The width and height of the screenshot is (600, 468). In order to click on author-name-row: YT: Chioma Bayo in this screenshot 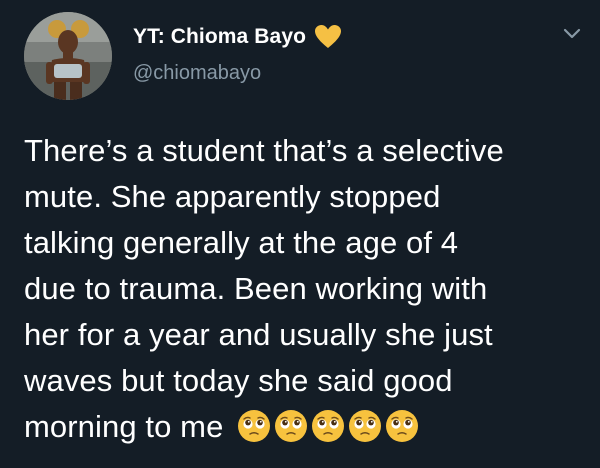, I will do `click(237, 37)`.